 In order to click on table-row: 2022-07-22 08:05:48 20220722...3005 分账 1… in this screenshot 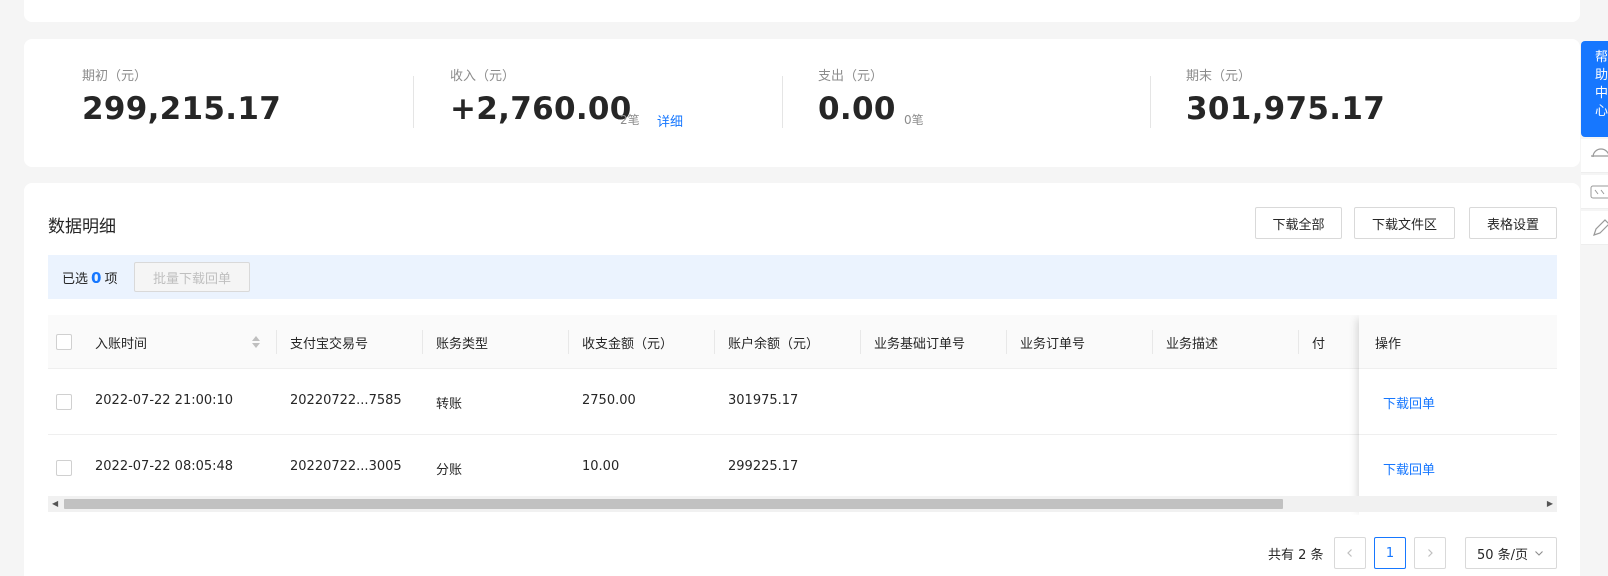, I will do `click(802, 468)`.